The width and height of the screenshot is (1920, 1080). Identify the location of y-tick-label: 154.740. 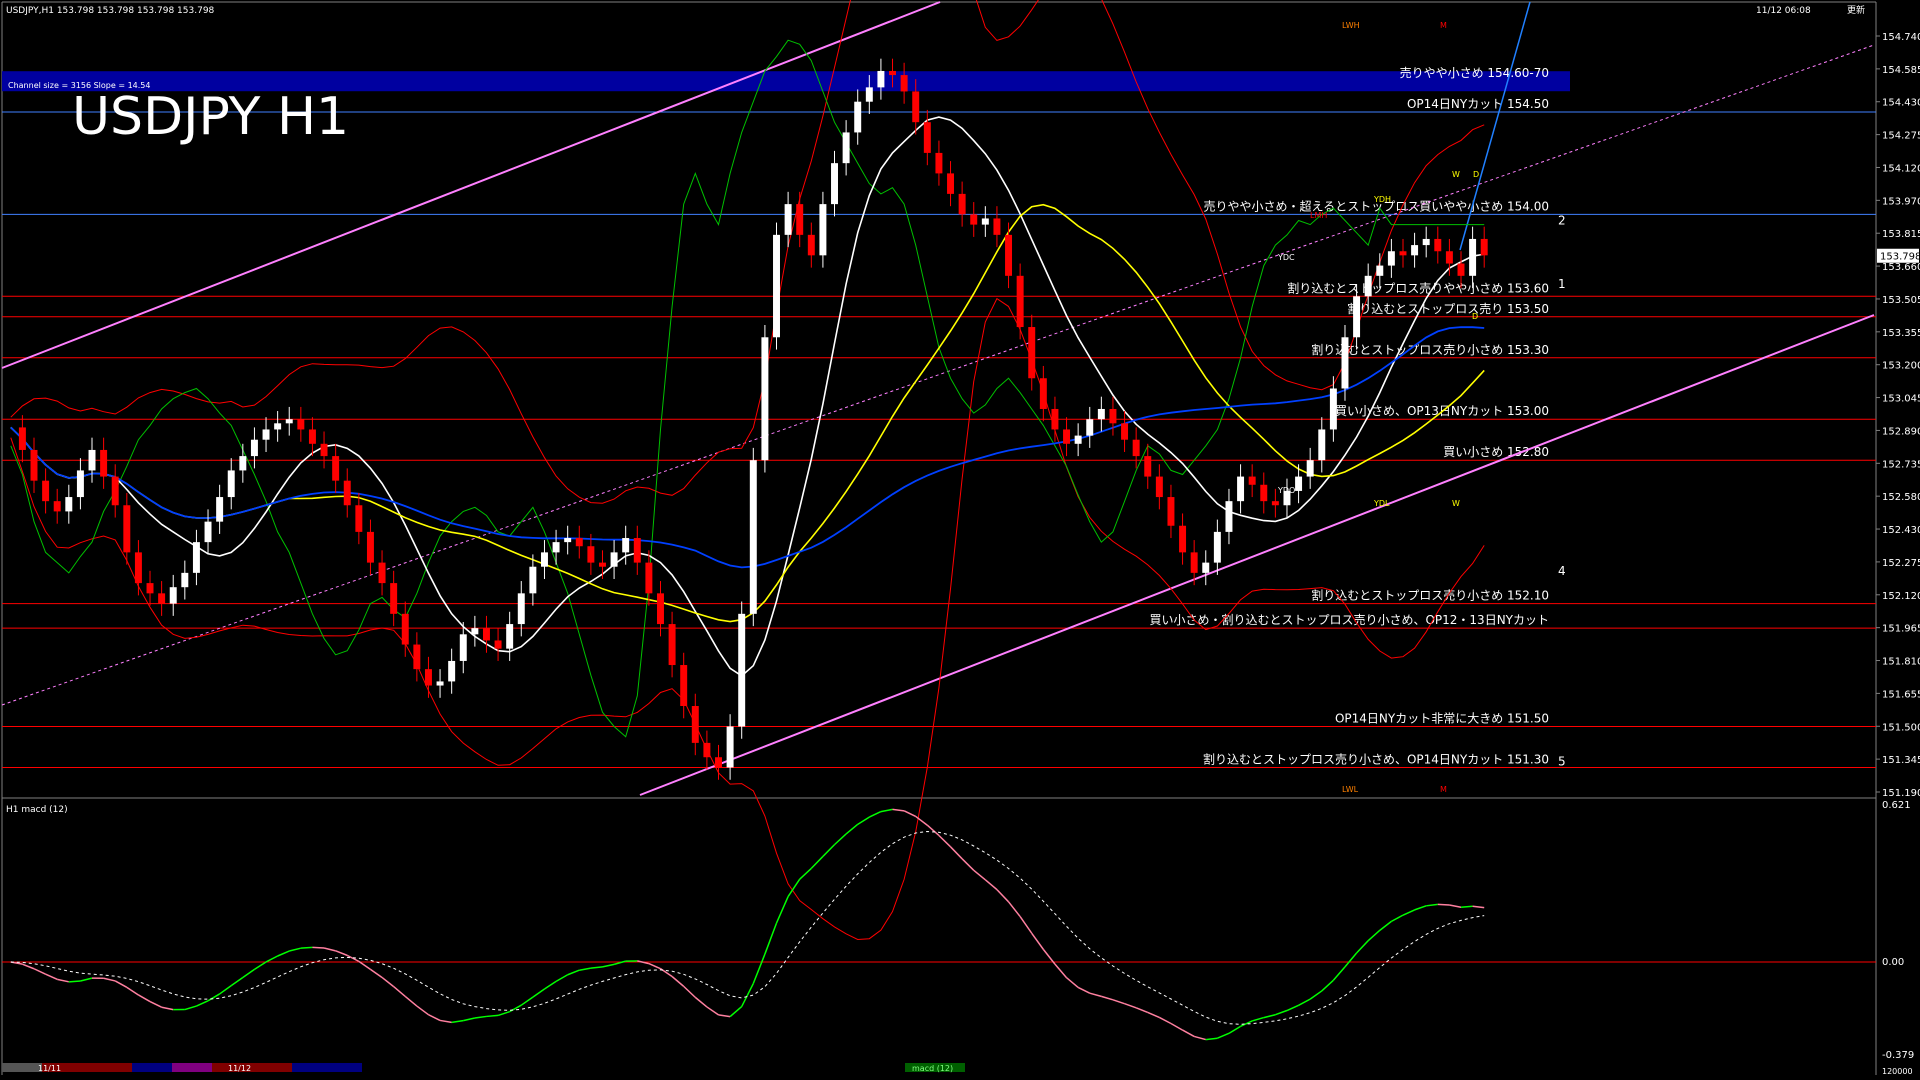
(1901, 37).